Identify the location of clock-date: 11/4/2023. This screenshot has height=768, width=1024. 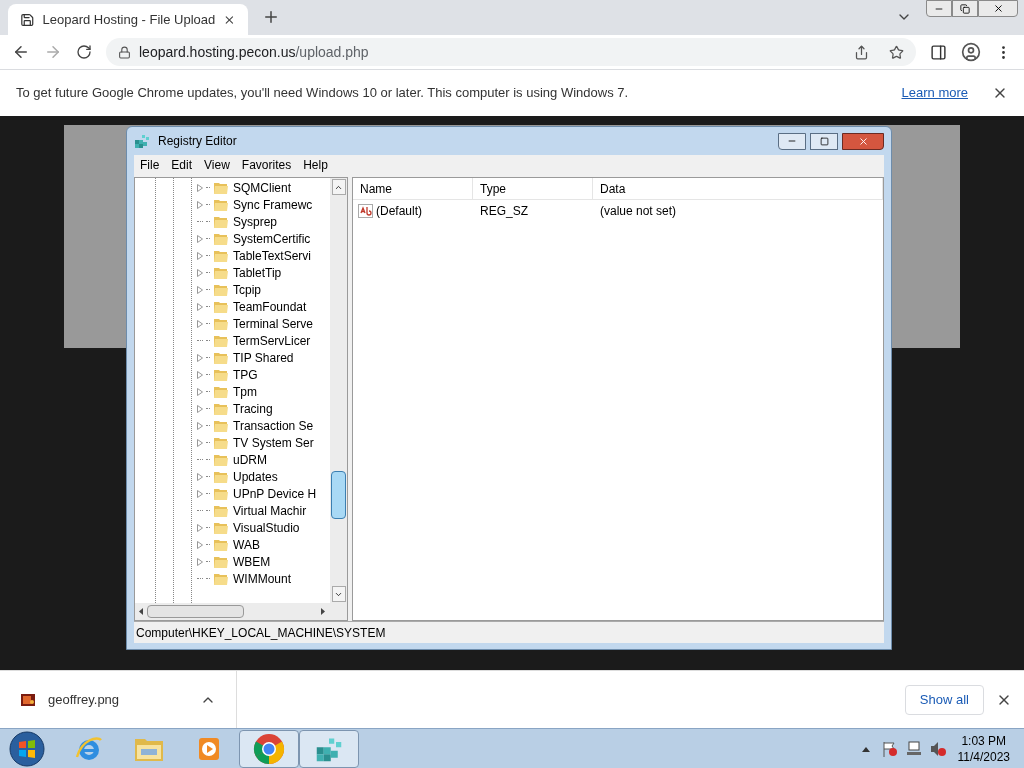
(983, 756).